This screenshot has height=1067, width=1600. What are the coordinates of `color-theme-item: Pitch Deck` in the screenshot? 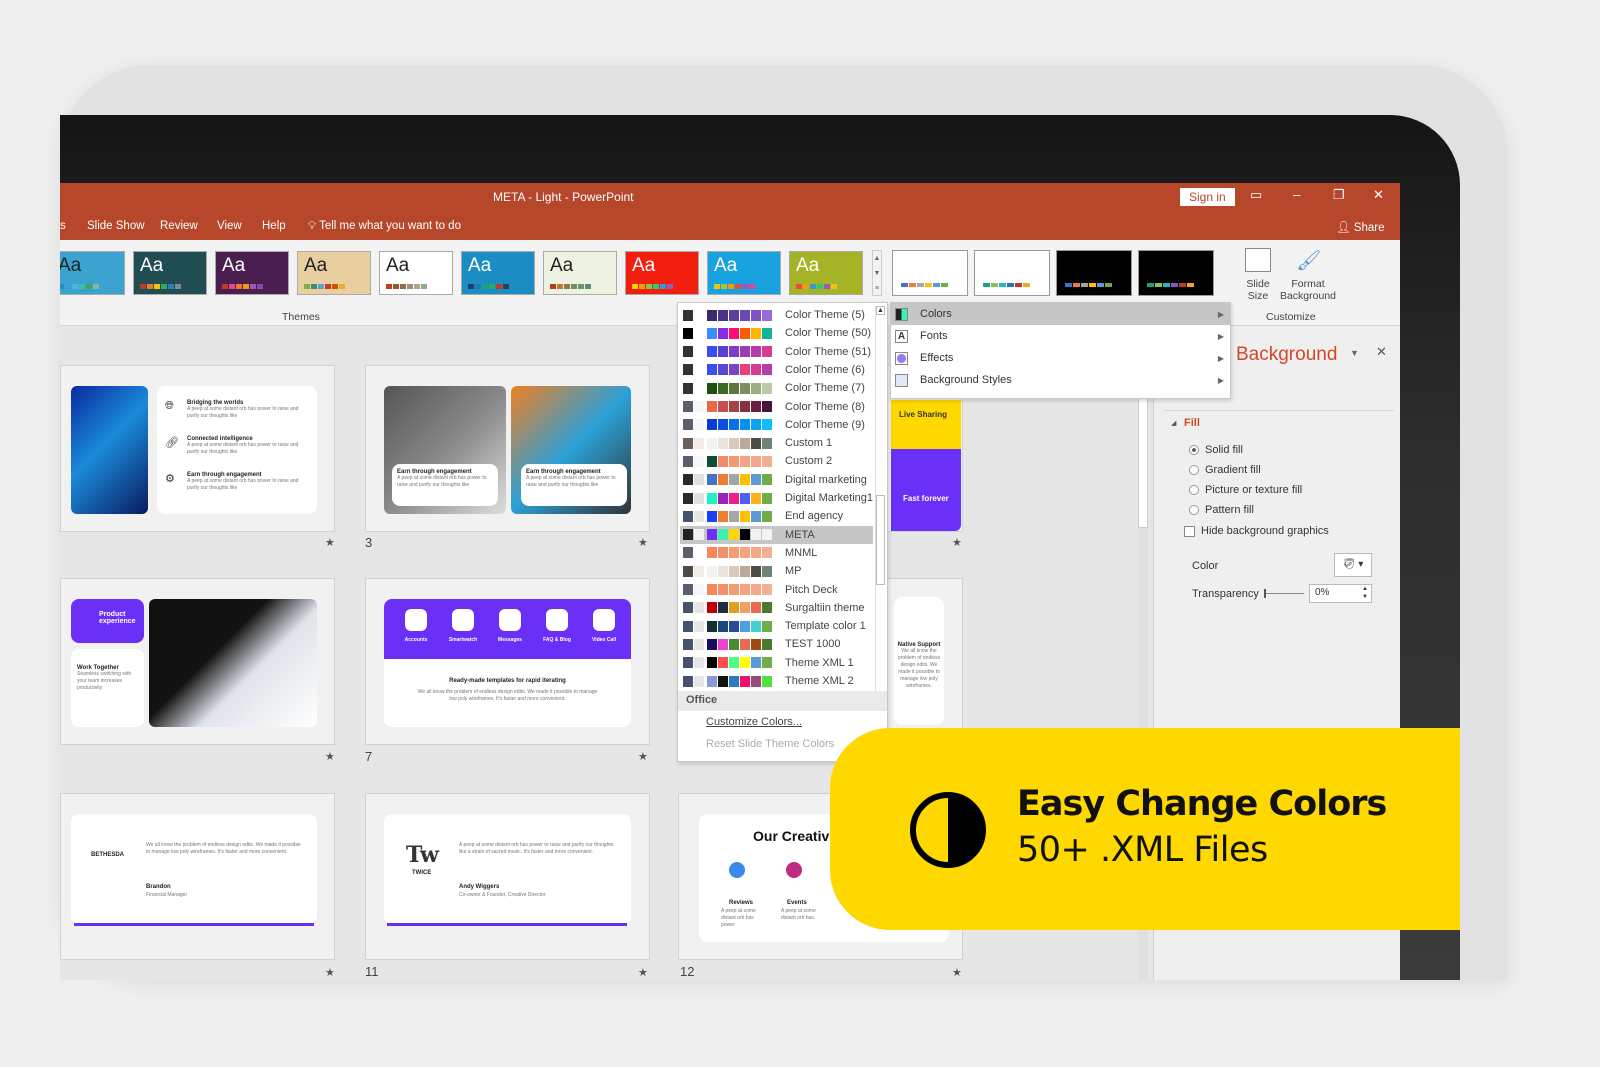 It's located at (776, 590).